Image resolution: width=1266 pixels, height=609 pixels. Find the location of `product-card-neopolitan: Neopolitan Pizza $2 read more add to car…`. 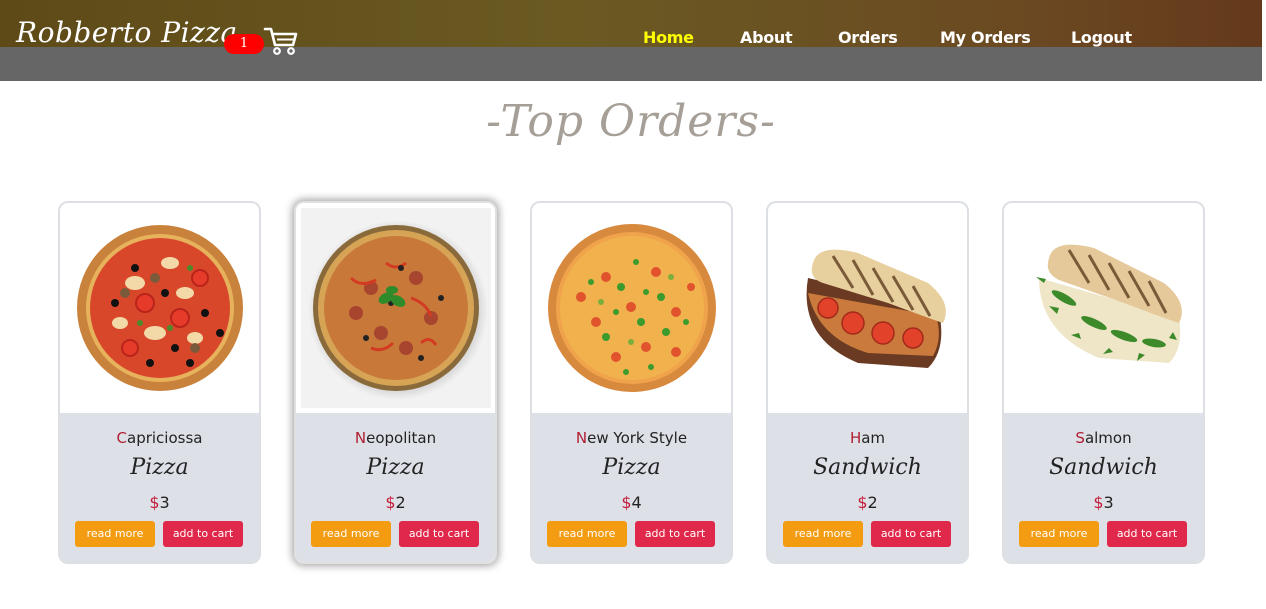

product-card-neopolitan: Neopolitan Pizza $2 read more add to car… is located at coordinates (395, 382).